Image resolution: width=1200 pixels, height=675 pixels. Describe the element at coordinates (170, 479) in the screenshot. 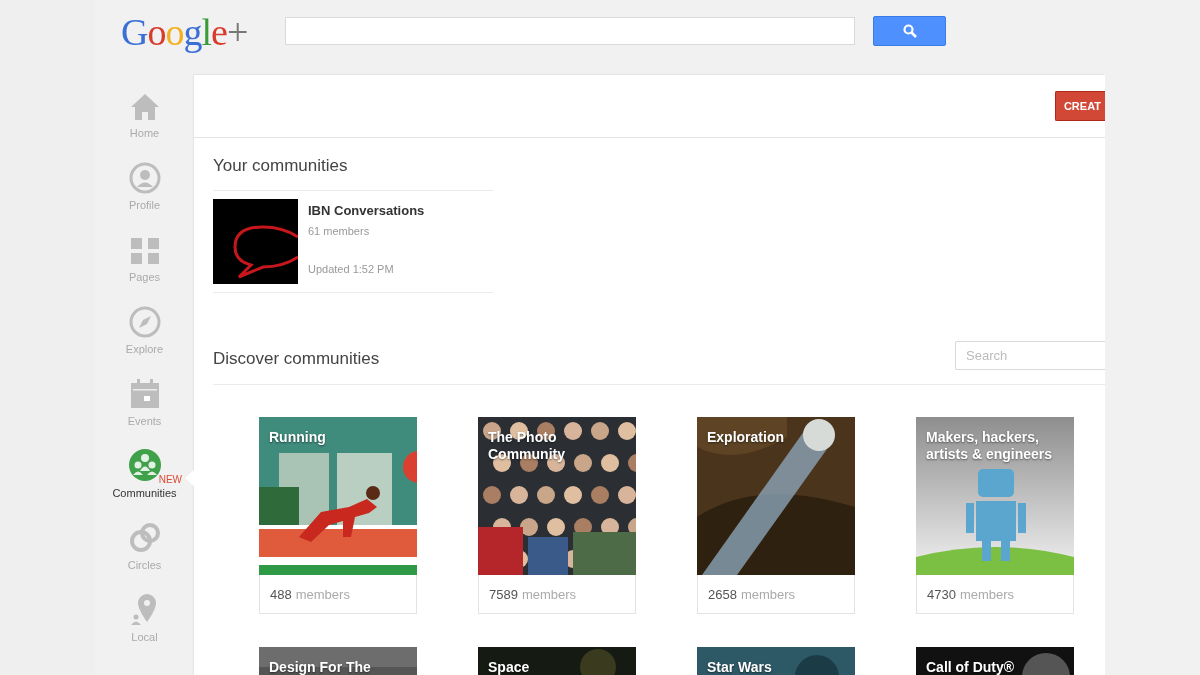

I see `new-label: NEW` at that location.